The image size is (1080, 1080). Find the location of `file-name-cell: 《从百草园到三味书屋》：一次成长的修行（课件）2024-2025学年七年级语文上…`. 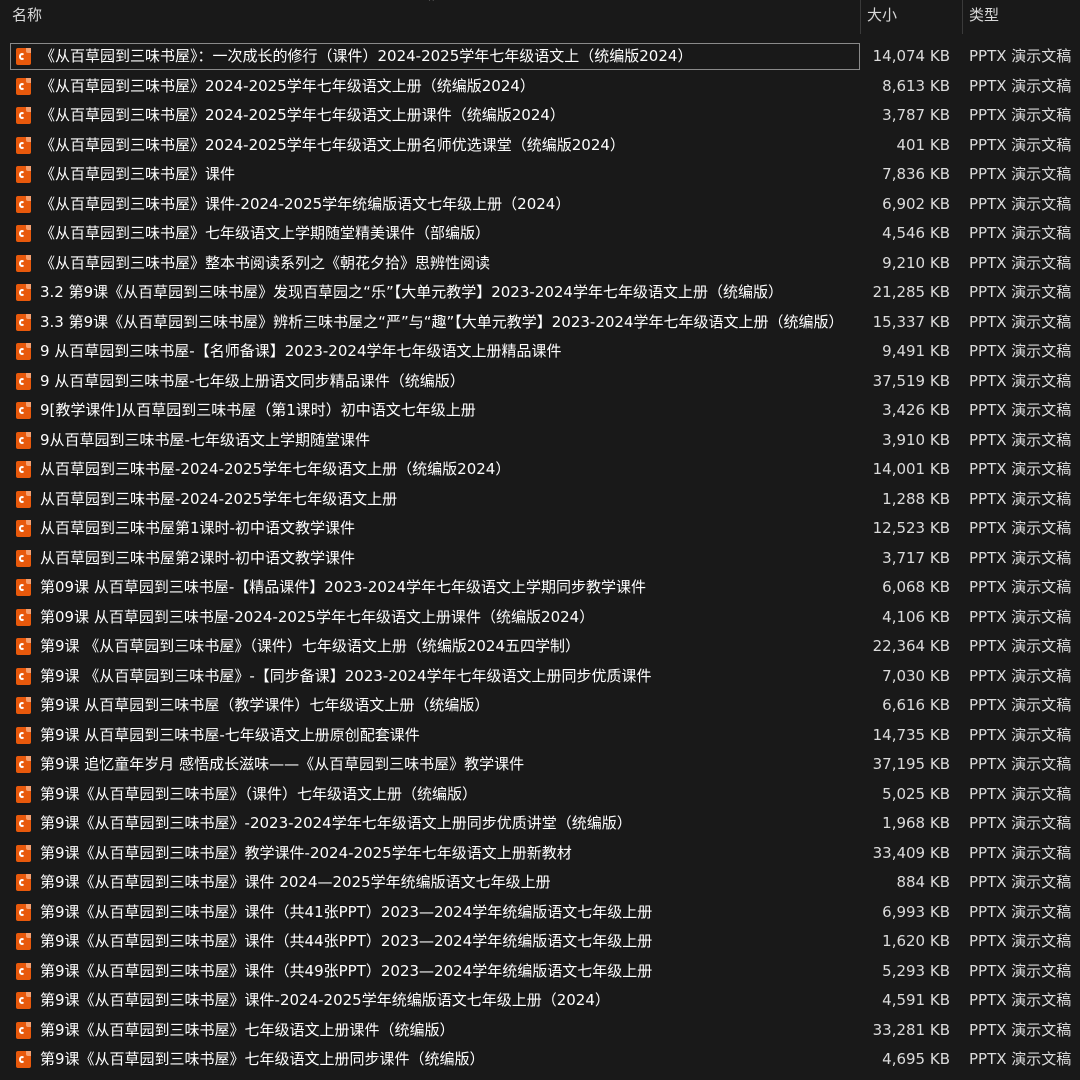

file-name-cell: 《从百草园到三味书屋》：一次成长的修行（课件）2024-2025学年七年级语文上… is located at coordinates (435, 56).